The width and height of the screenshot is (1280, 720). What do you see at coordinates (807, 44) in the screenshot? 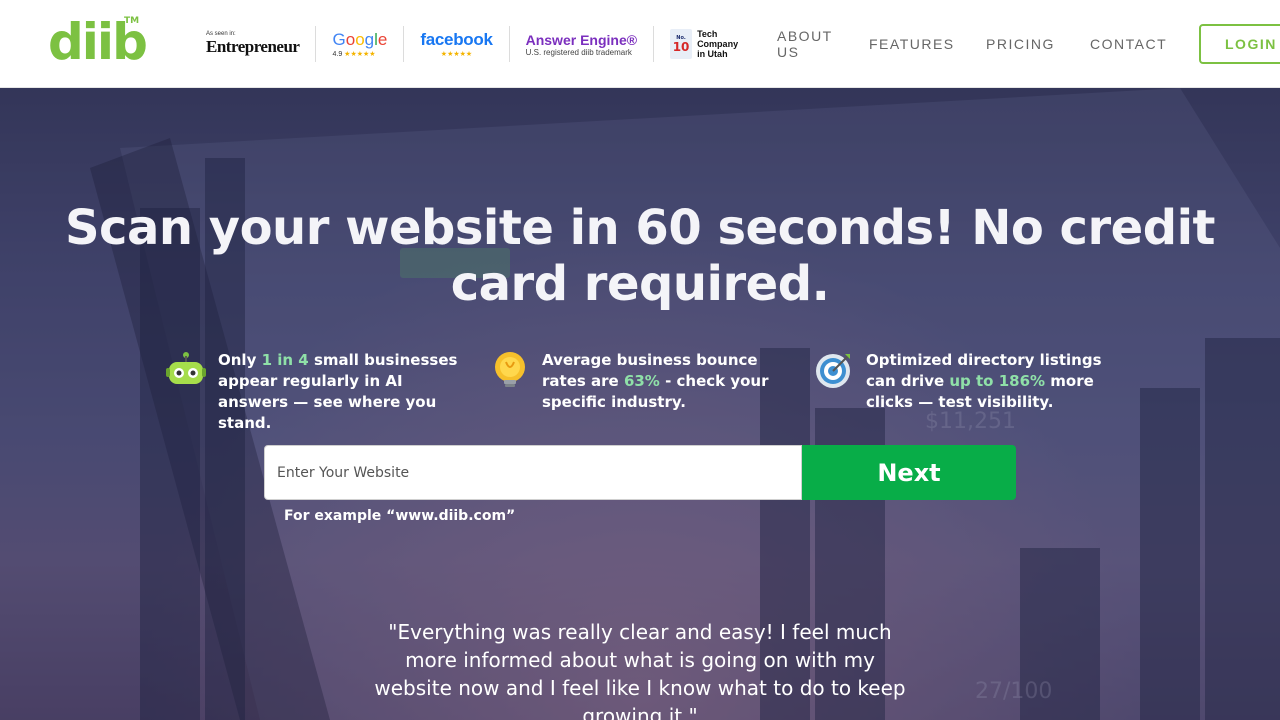
I see `nav-about-us: ABOUT US` at bounding box center [807, 44].